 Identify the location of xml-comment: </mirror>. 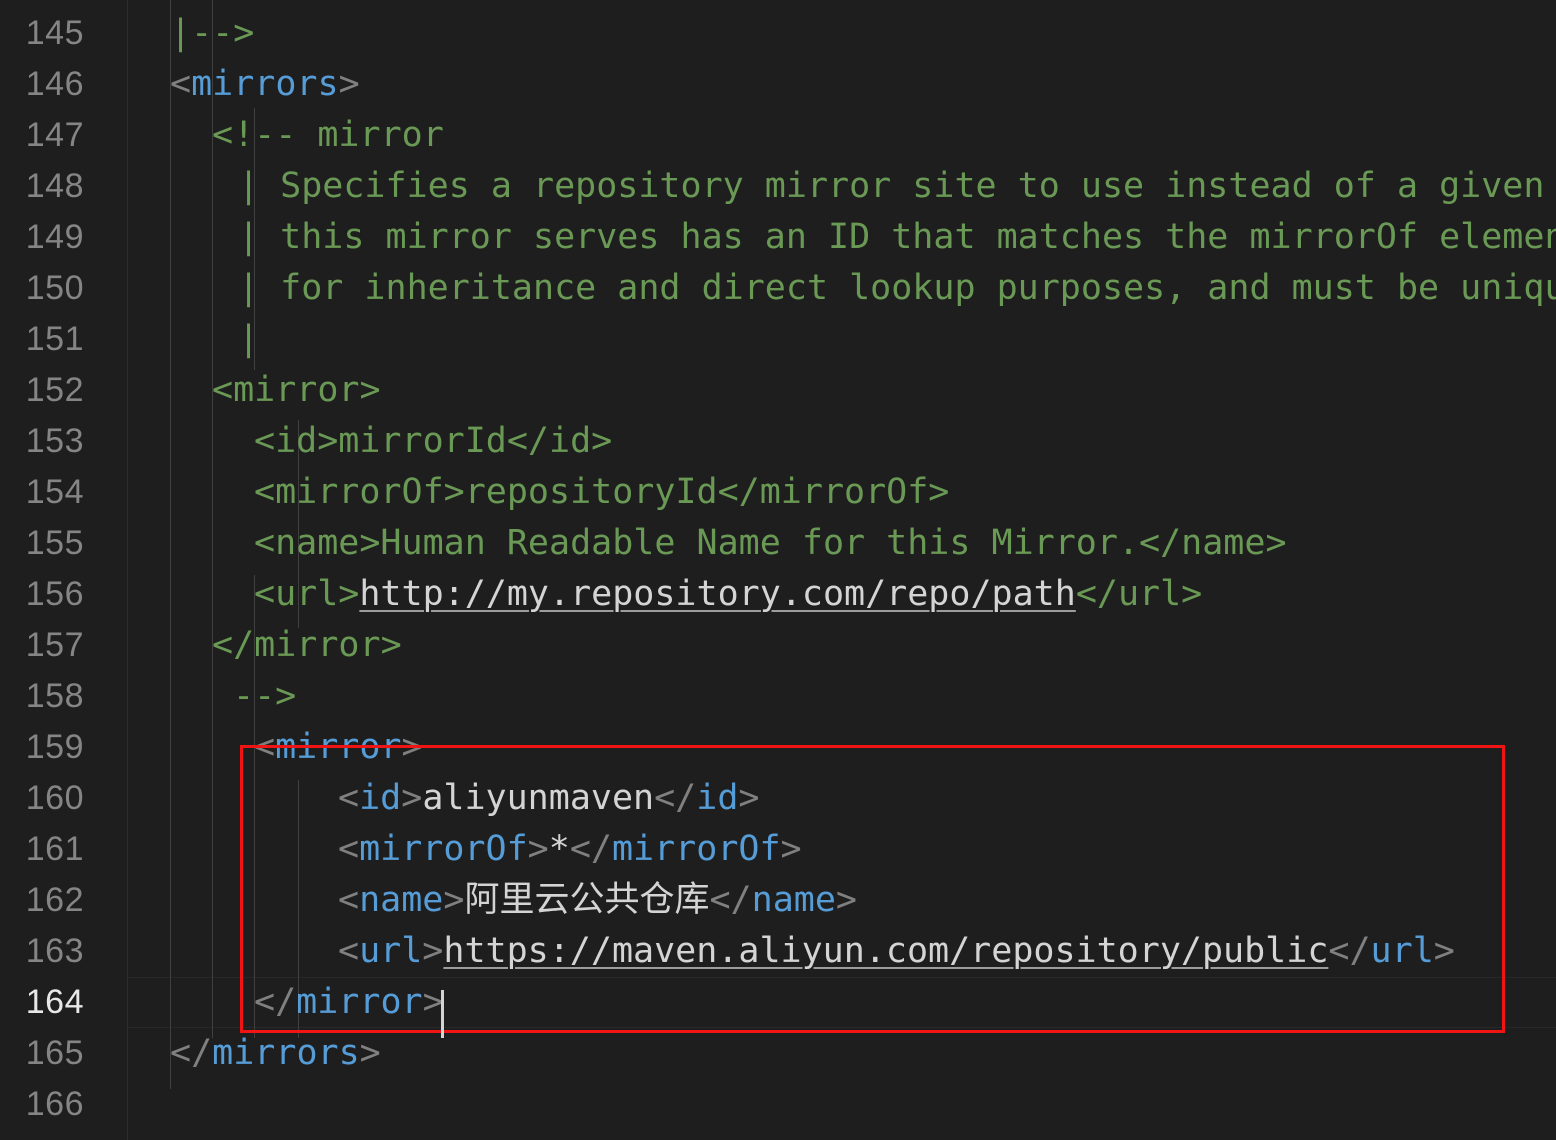
(307, 645).